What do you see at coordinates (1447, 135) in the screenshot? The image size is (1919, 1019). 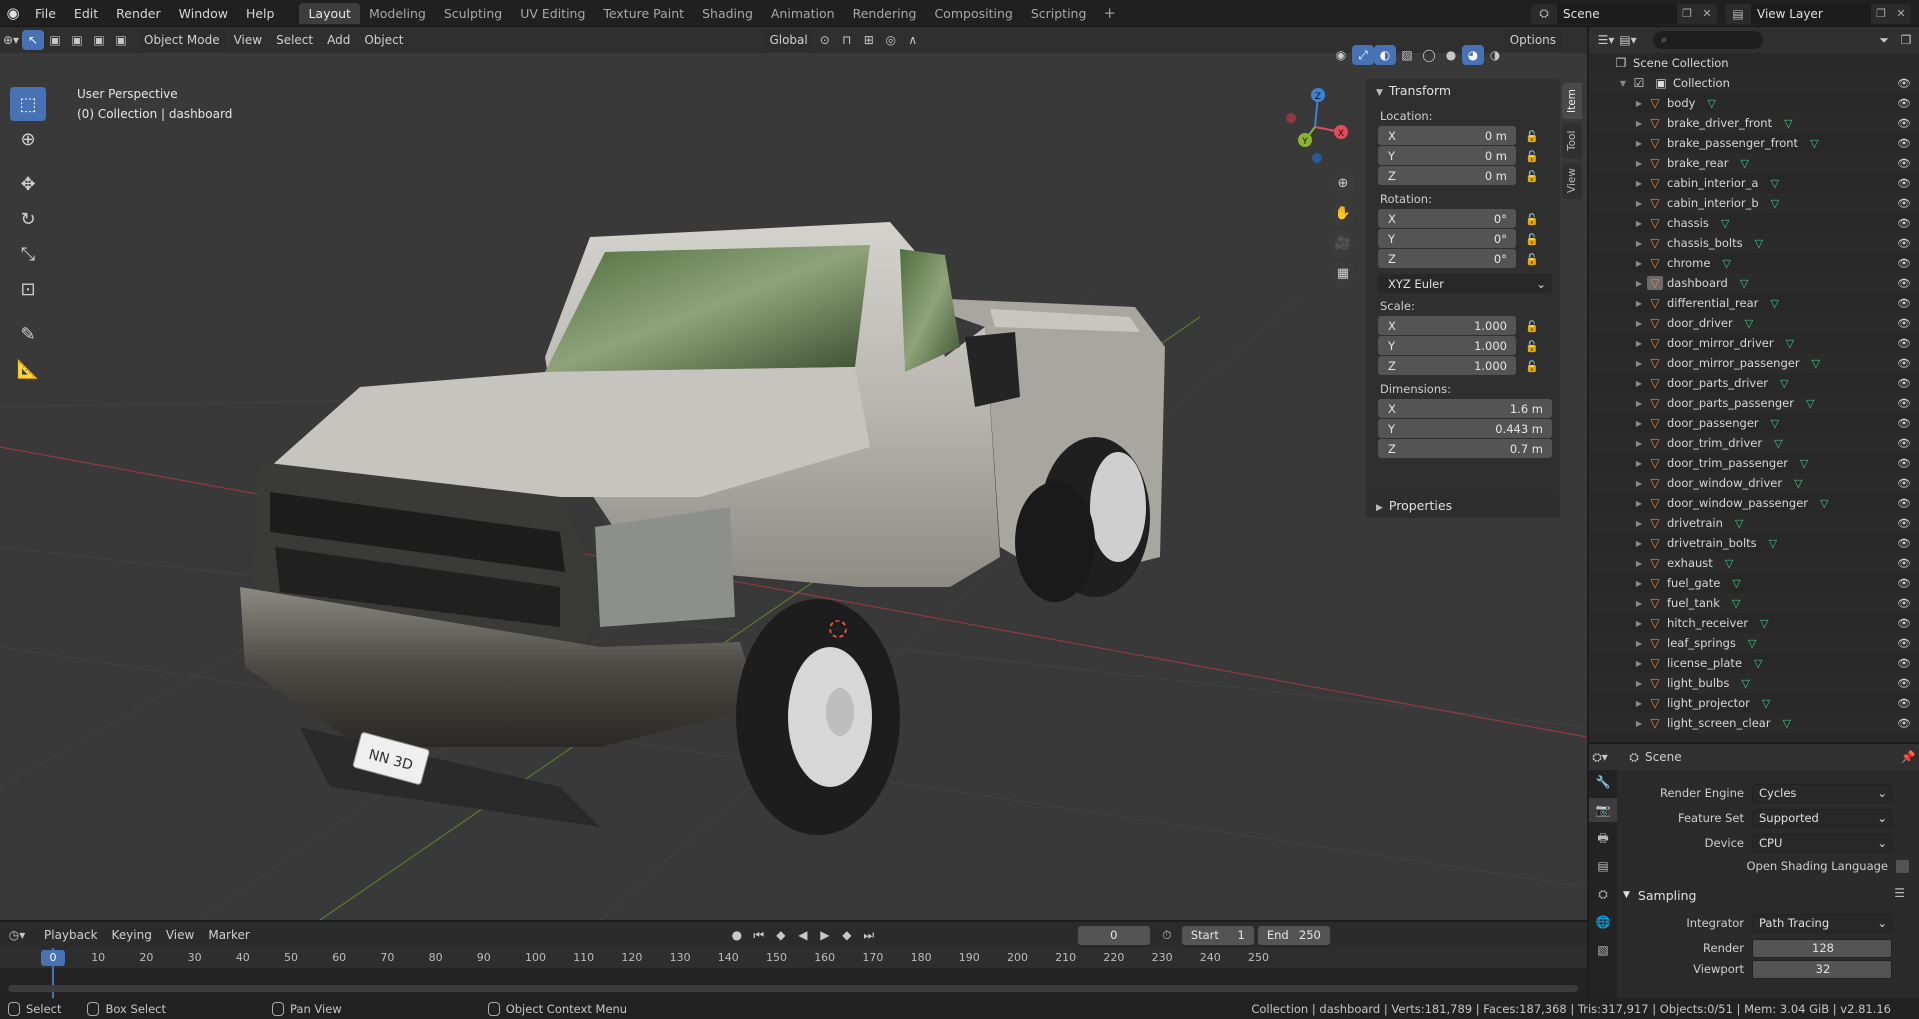 I see `location-x-field: X0 m` at bounding box center [1447, 135].